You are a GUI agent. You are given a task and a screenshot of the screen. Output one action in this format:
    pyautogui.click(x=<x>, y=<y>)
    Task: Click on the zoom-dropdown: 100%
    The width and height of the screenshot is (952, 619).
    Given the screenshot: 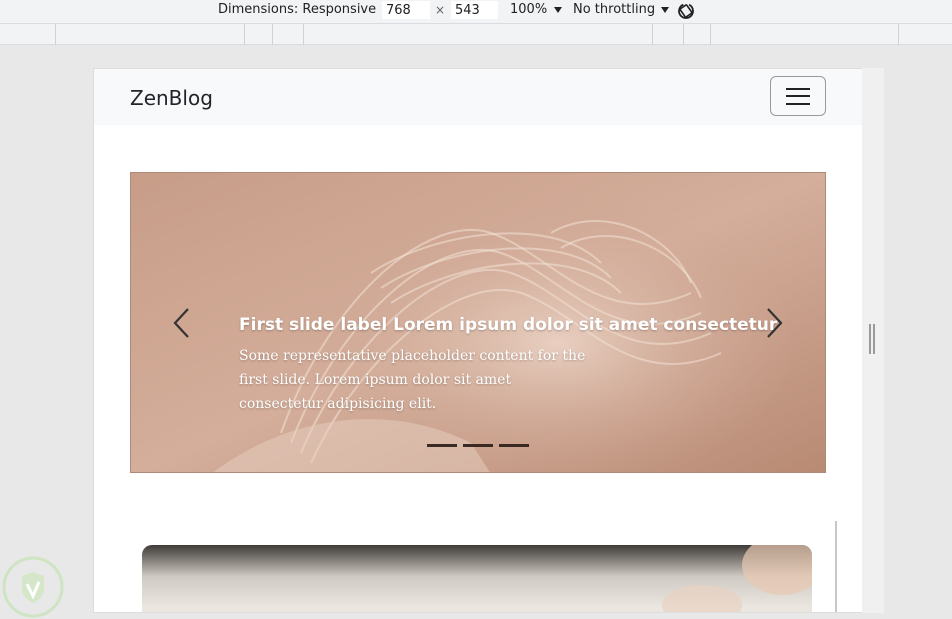 What is the action you would take?
    pyautogui.click(x=536, y=9)
    